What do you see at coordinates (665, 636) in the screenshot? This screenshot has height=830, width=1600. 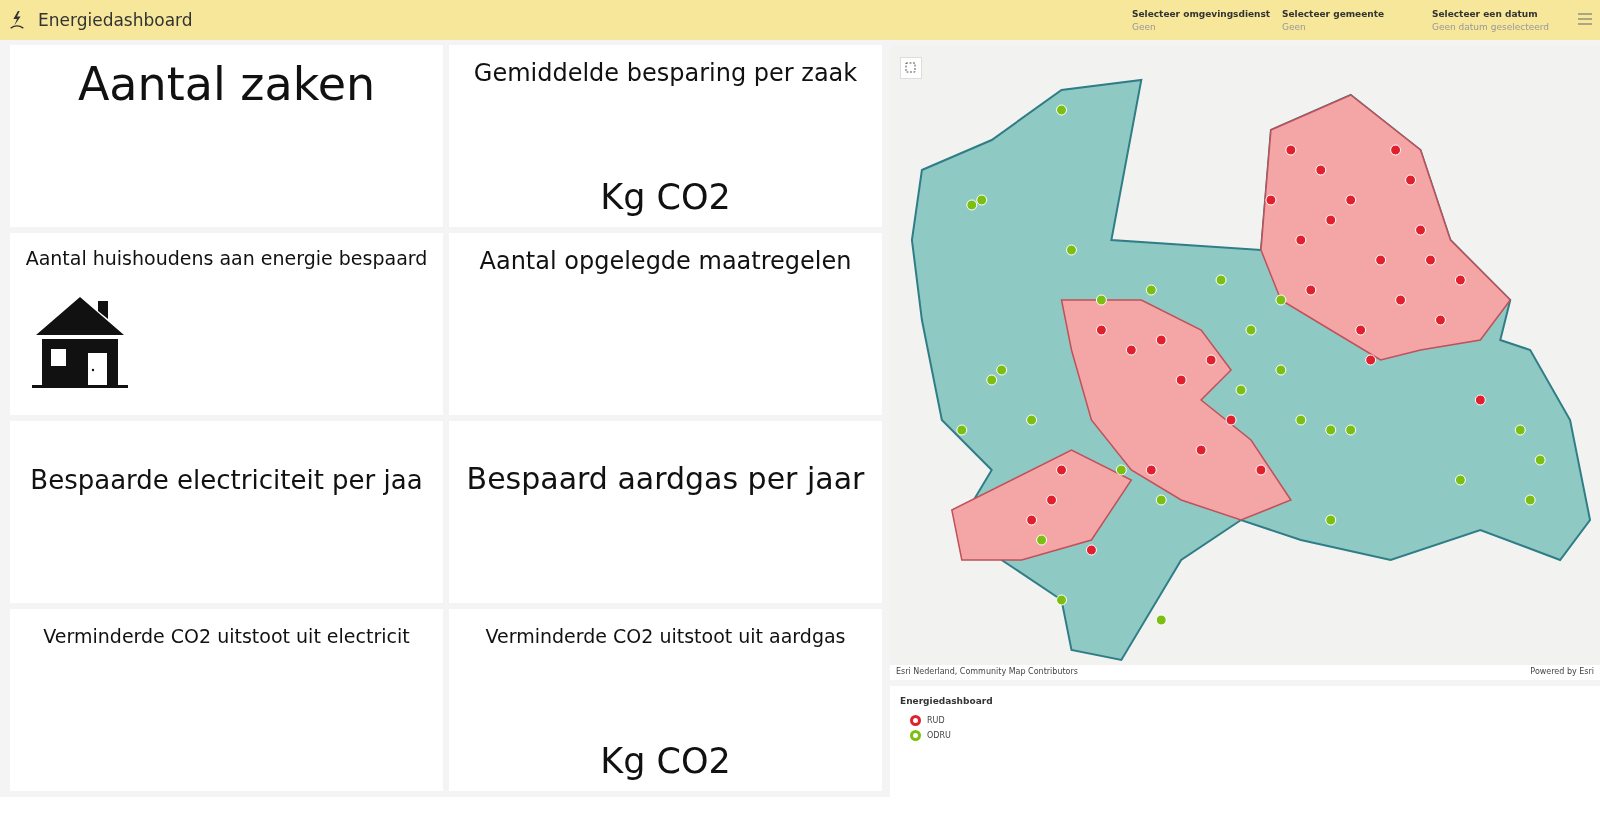 I see `card-title: Verminderde CO2 uitstoot uit aardgas` at bounding box center [665, 636].